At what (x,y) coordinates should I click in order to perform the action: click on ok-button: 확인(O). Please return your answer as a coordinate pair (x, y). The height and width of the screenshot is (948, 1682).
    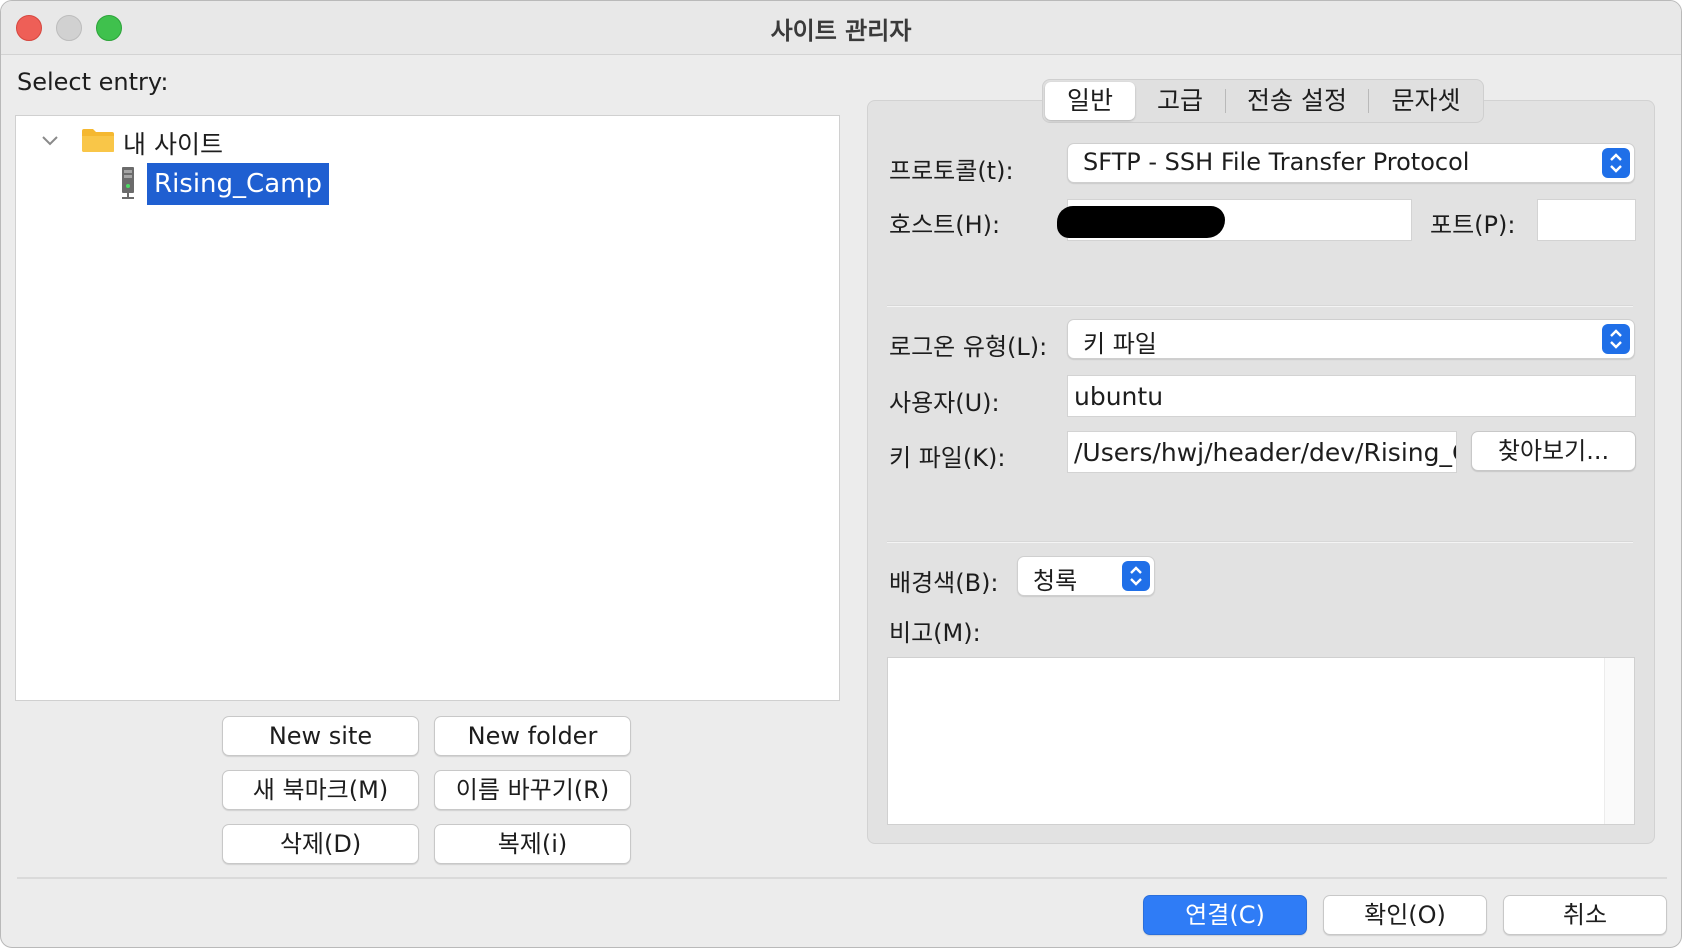
    Looking at the image, I should click on (1405, 915).